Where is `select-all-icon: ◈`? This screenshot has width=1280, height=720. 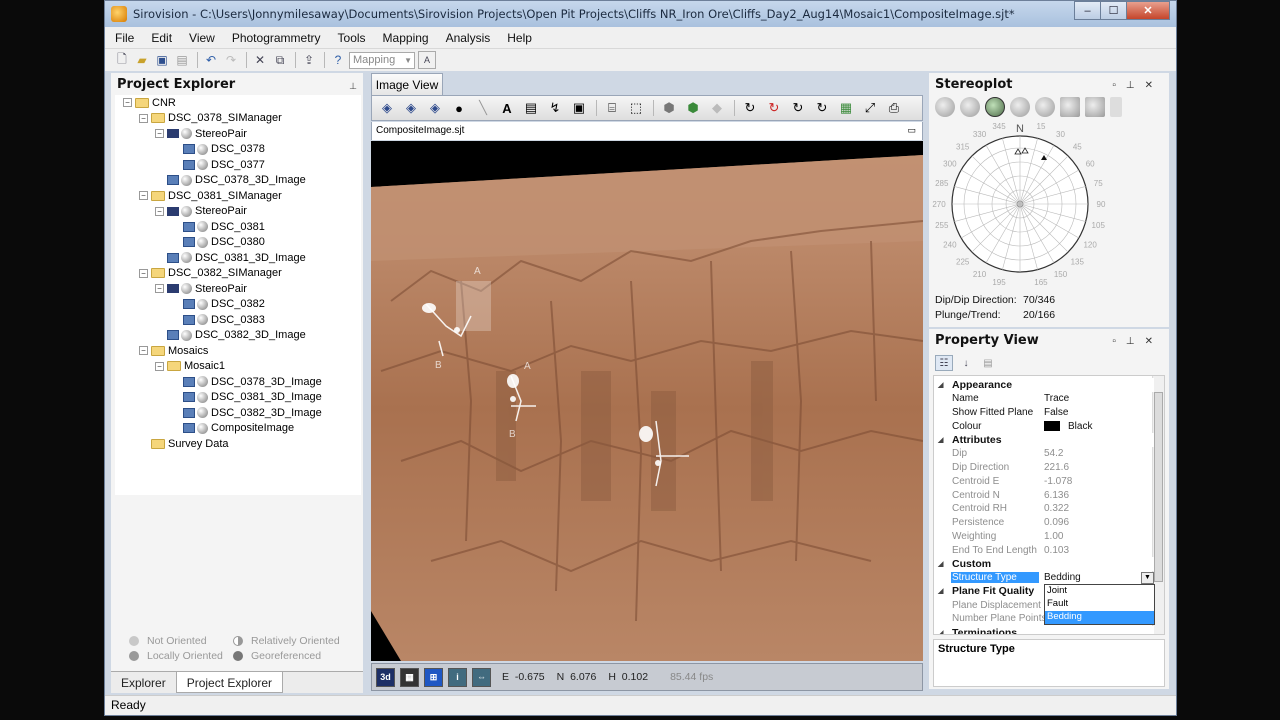 select-all-icon: ◈ is located at coordinates (435, 108).